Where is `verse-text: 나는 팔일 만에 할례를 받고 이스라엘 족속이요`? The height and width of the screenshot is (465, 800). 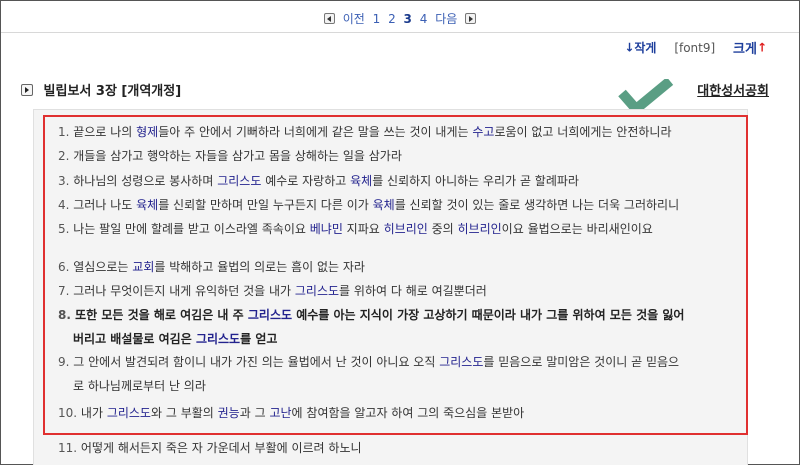 verse-text: 나는 팔일 만에 할례를 받고 이스라엘 족속이요 is located at coordinates (191, 229).